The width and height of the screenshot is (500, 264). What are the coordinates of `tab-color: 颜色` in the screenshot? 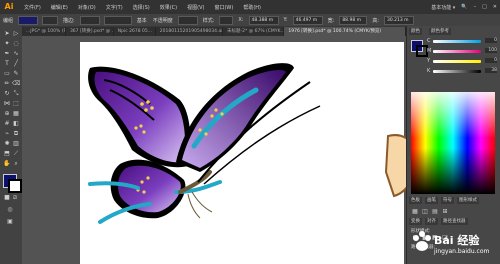 It's located at (415, 31).